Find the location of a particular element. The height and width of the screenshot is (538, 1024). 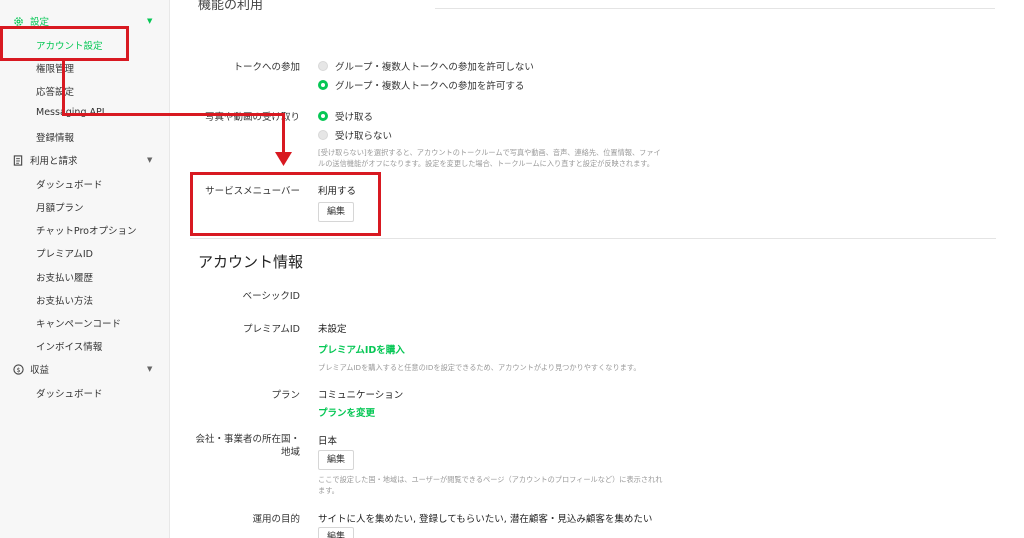

note-line: ます。 is located at coordinates (328, 490).